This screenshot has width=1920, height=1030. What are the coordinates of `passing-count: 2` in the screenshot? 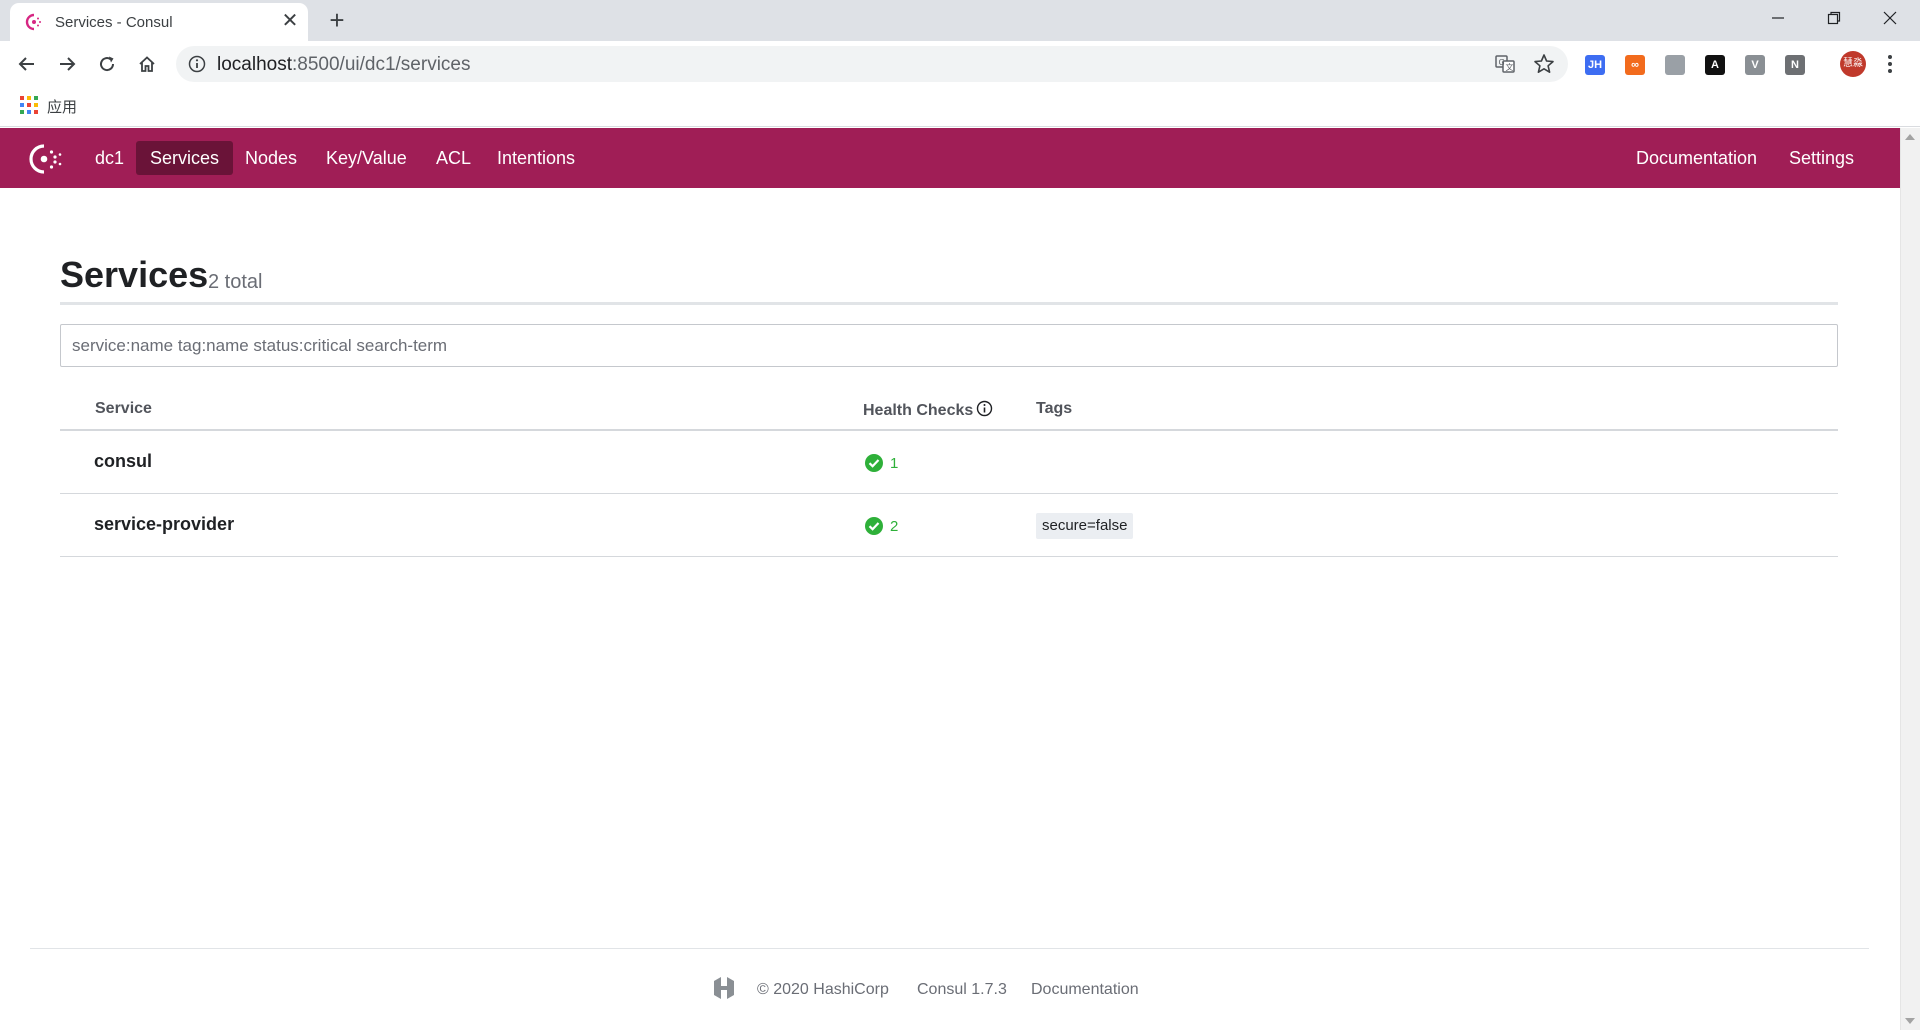 It's located at (894, 526).